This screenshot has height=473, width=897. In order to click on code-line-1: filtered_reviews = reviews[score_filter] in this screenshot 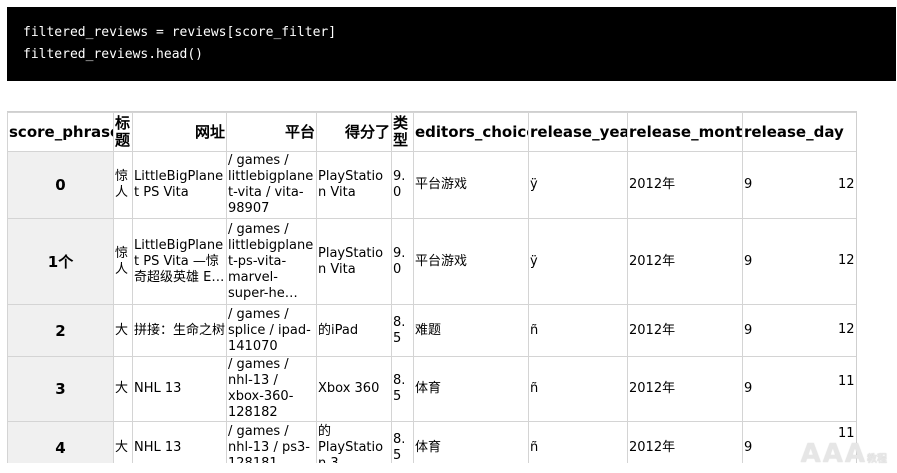, I will do `click(180, 32)`.